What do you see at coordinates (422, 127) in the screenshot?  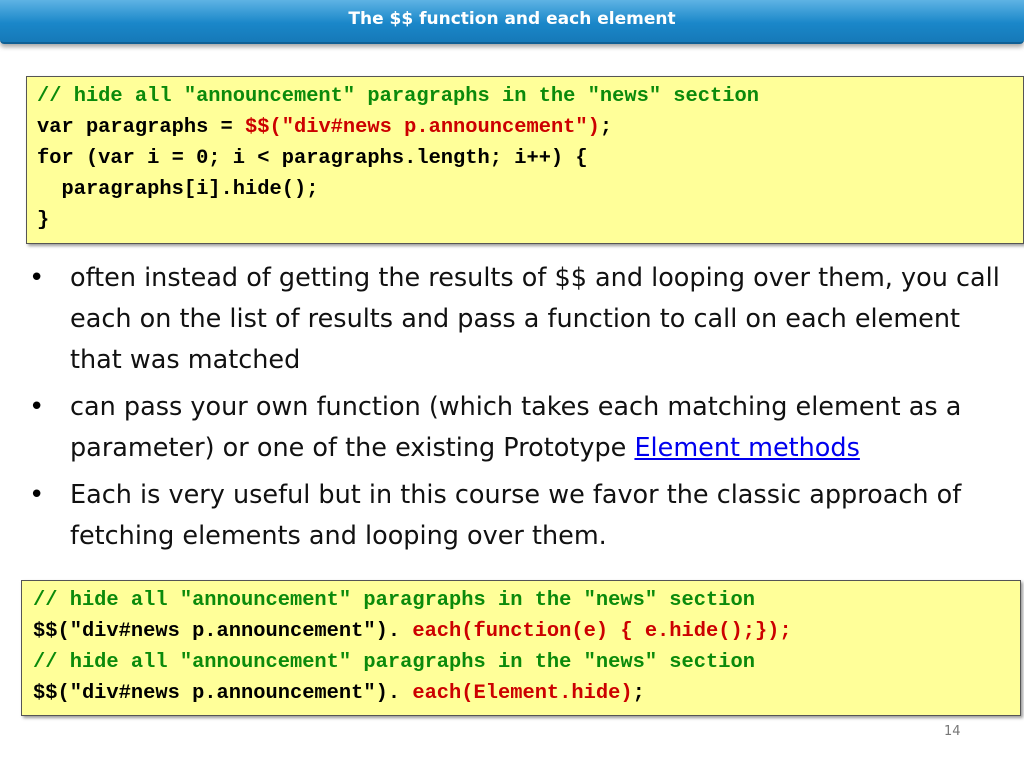 I see `code-selector-call: $$("div#news p.announcement")` at bounding box center [422, 127].